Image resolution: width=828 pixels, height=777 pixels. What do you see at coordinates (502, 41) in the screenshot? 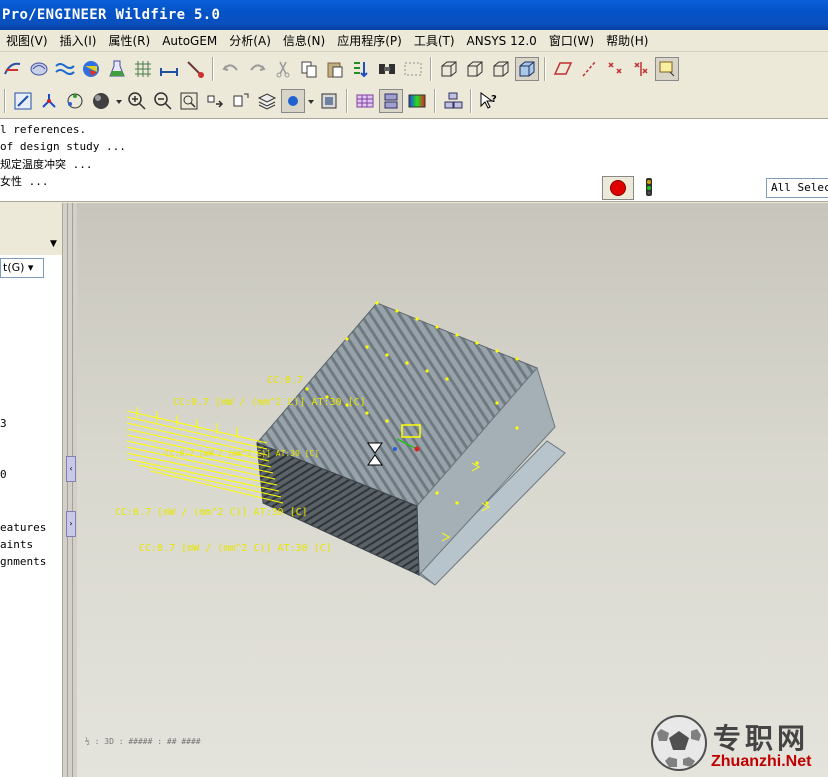
I see `menu-ansys: ANSYS 12.0` at bounding box center [502, 41].